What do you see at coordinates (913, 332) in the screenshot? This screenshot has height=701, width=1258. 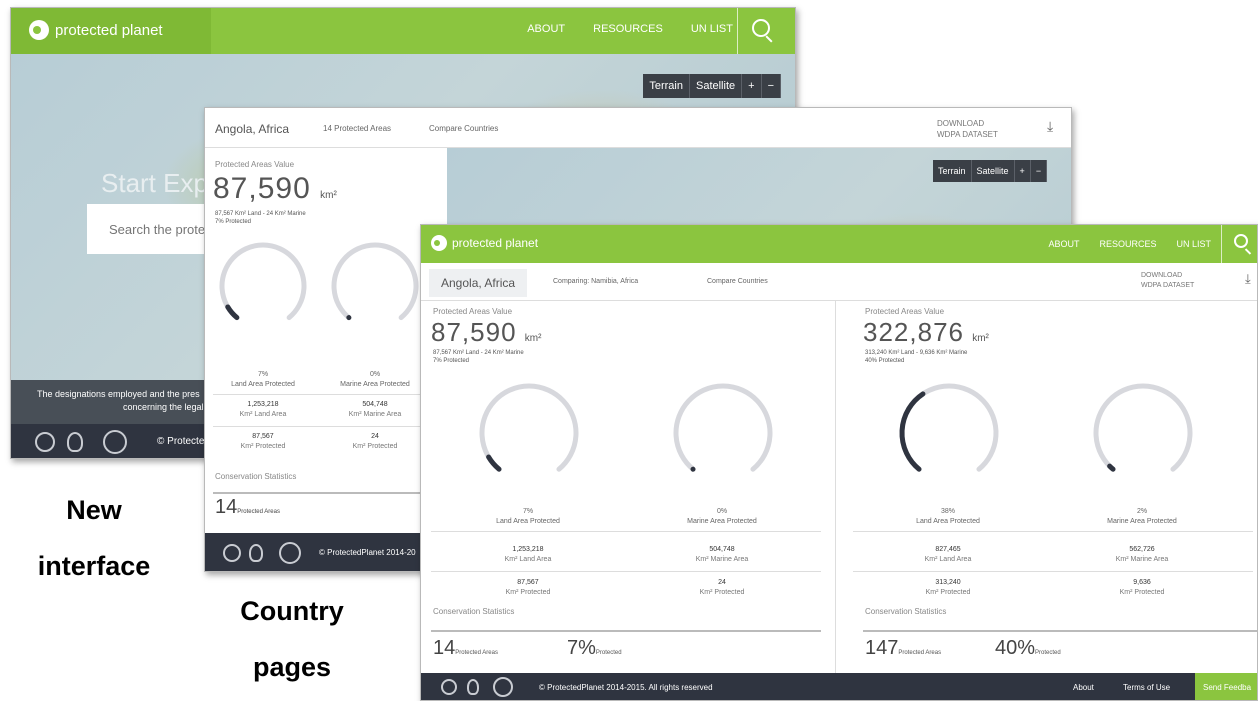 I see `value-number: 322,876` at bounding box center [913, 332].